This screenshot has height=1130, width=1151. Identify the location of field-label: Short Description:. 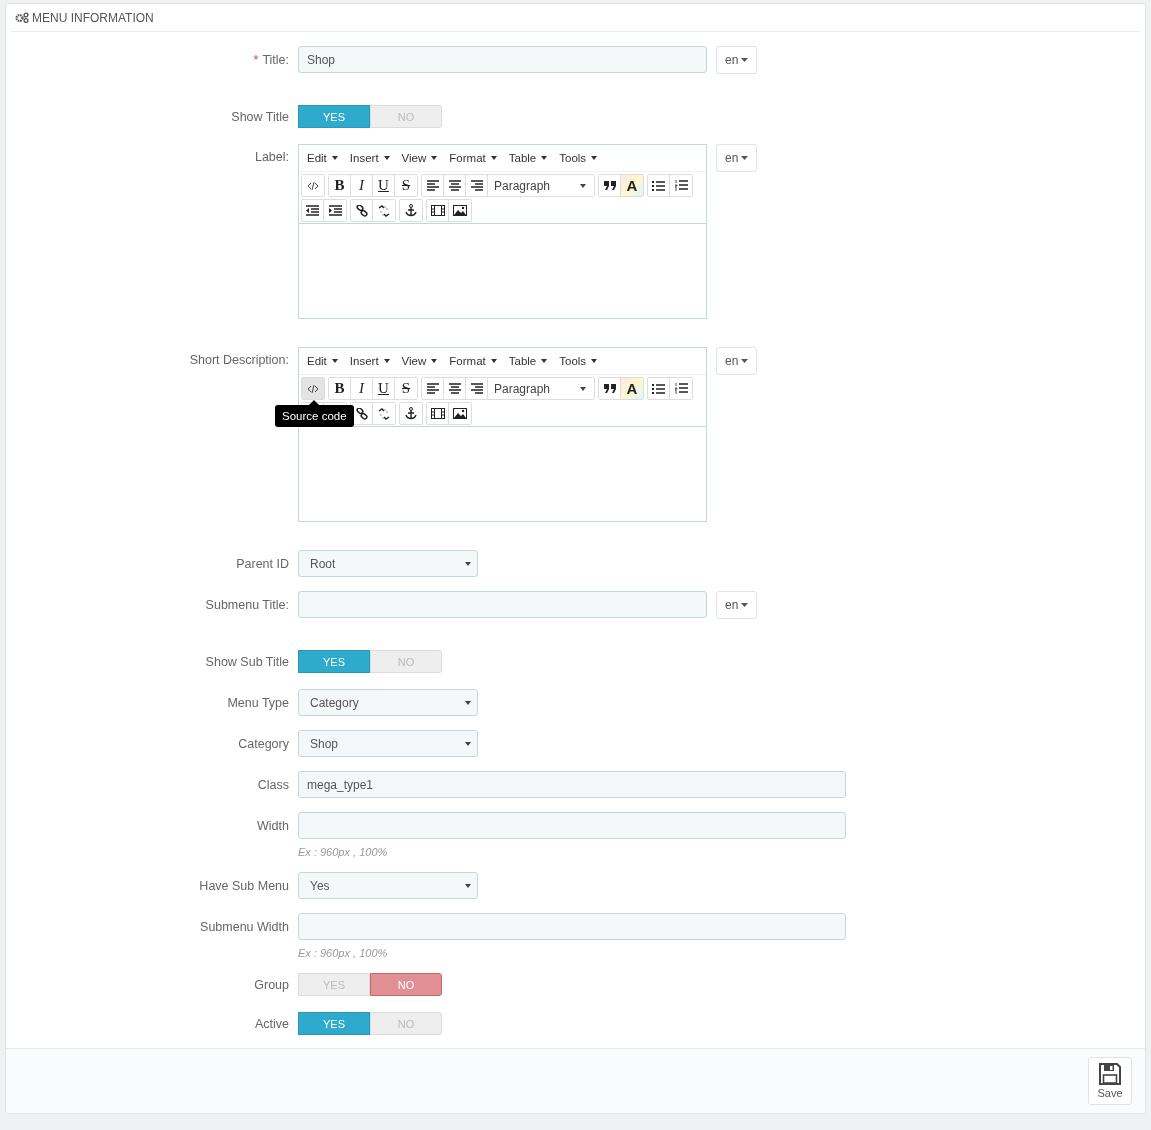
(239, 360).